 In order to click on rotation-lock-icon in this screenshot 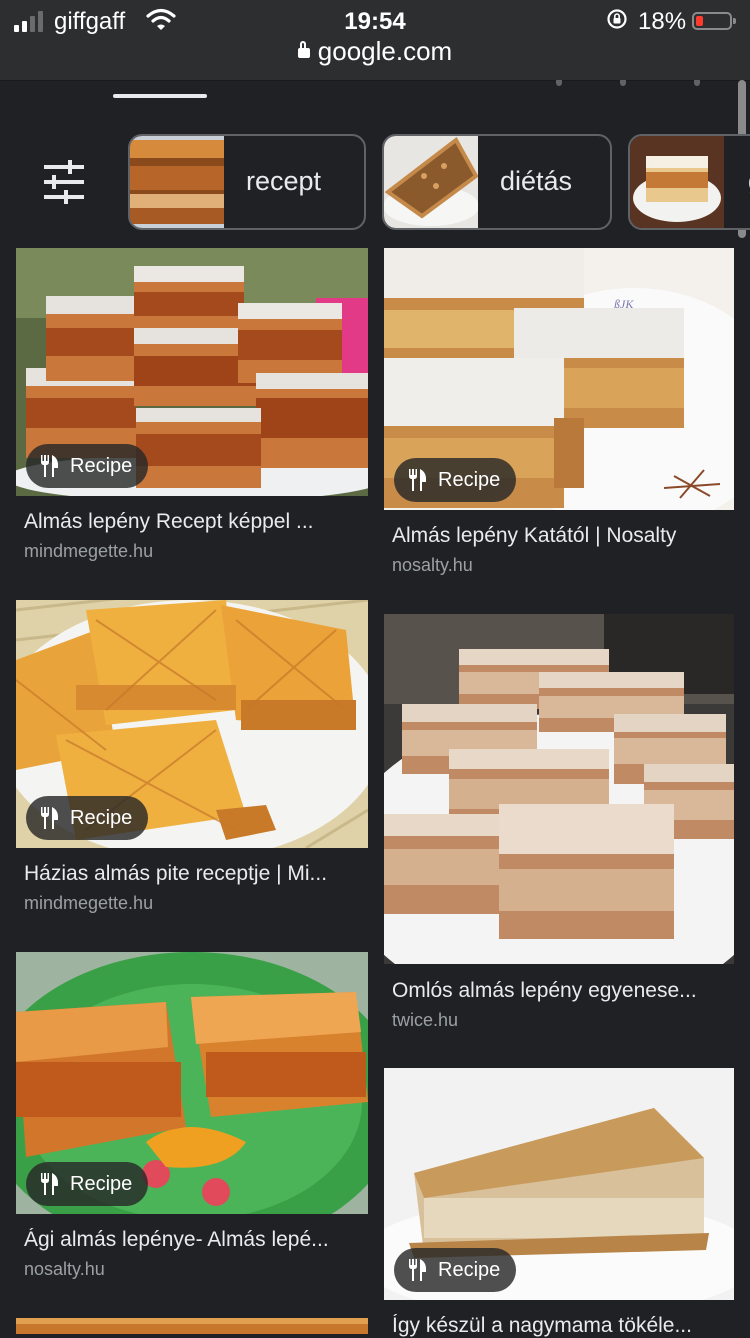, I will do `click(617, 19)`.